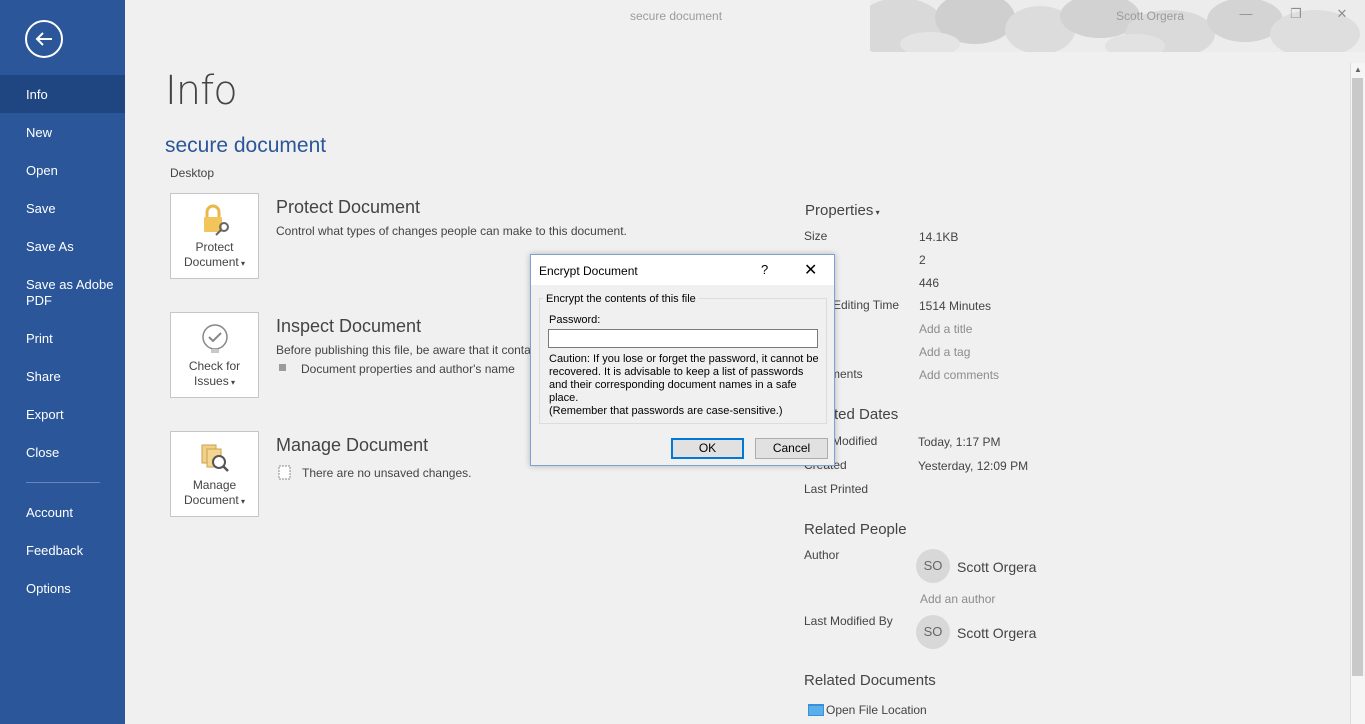  What do you see at coordinates (745, 26) in the screenshot?
I see `title-bar: secure document Scott Orgera — ❐ ✕` at bounding box center [745, 26].